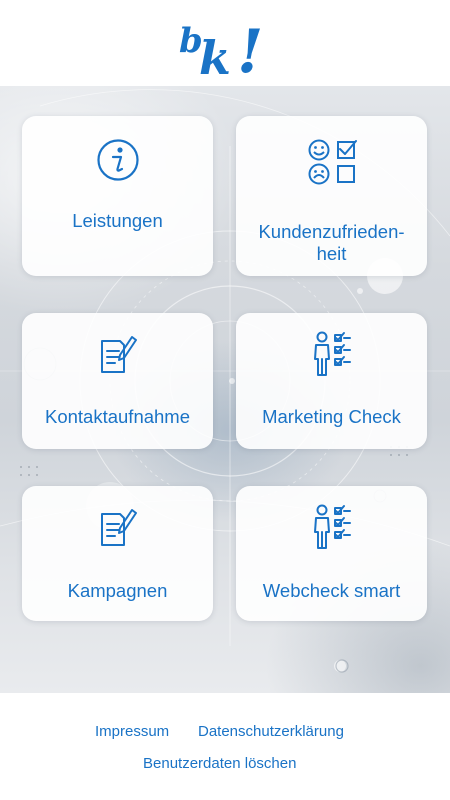 The width and height of the screenshot is (450, 800). Describe the element at coordinates (117, 220) in the screenshot. I see `tile-label: Leistungen` at that location.